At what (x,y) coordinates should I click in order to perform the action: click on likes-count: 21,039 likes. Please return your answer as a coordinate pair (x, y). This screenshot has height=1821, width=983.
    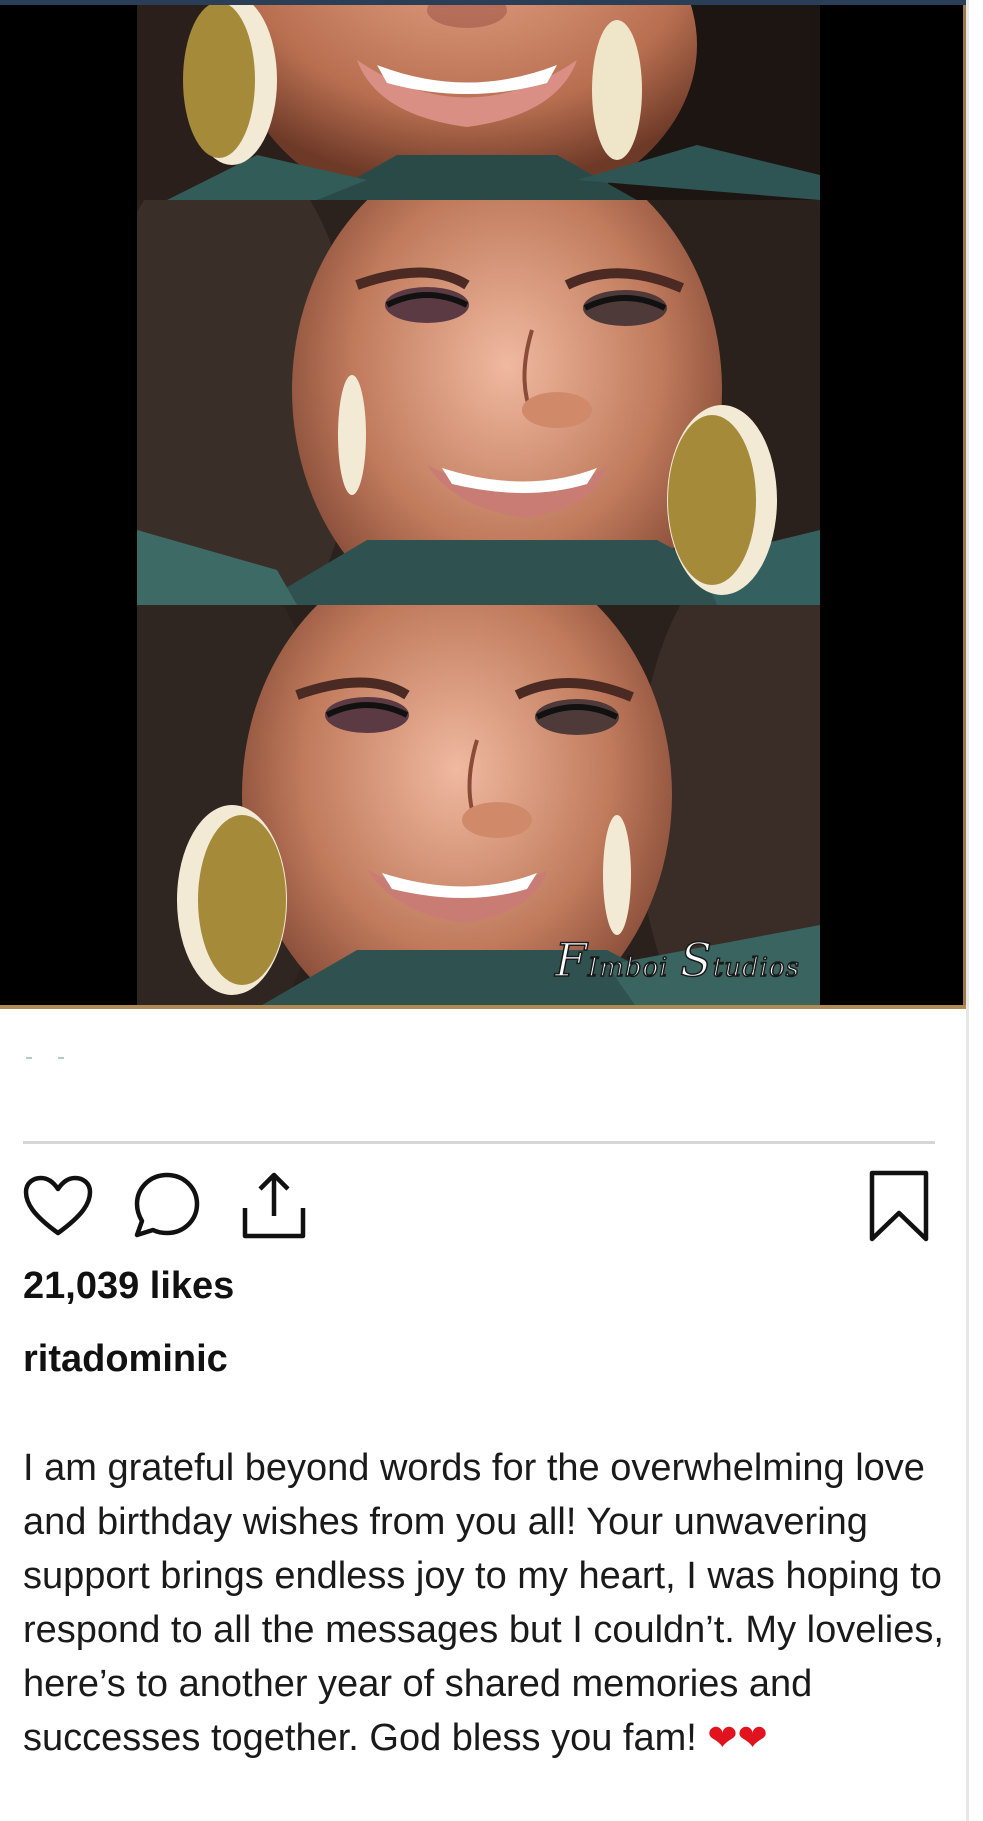
    Looking at the image, I should click on (128, 1286).